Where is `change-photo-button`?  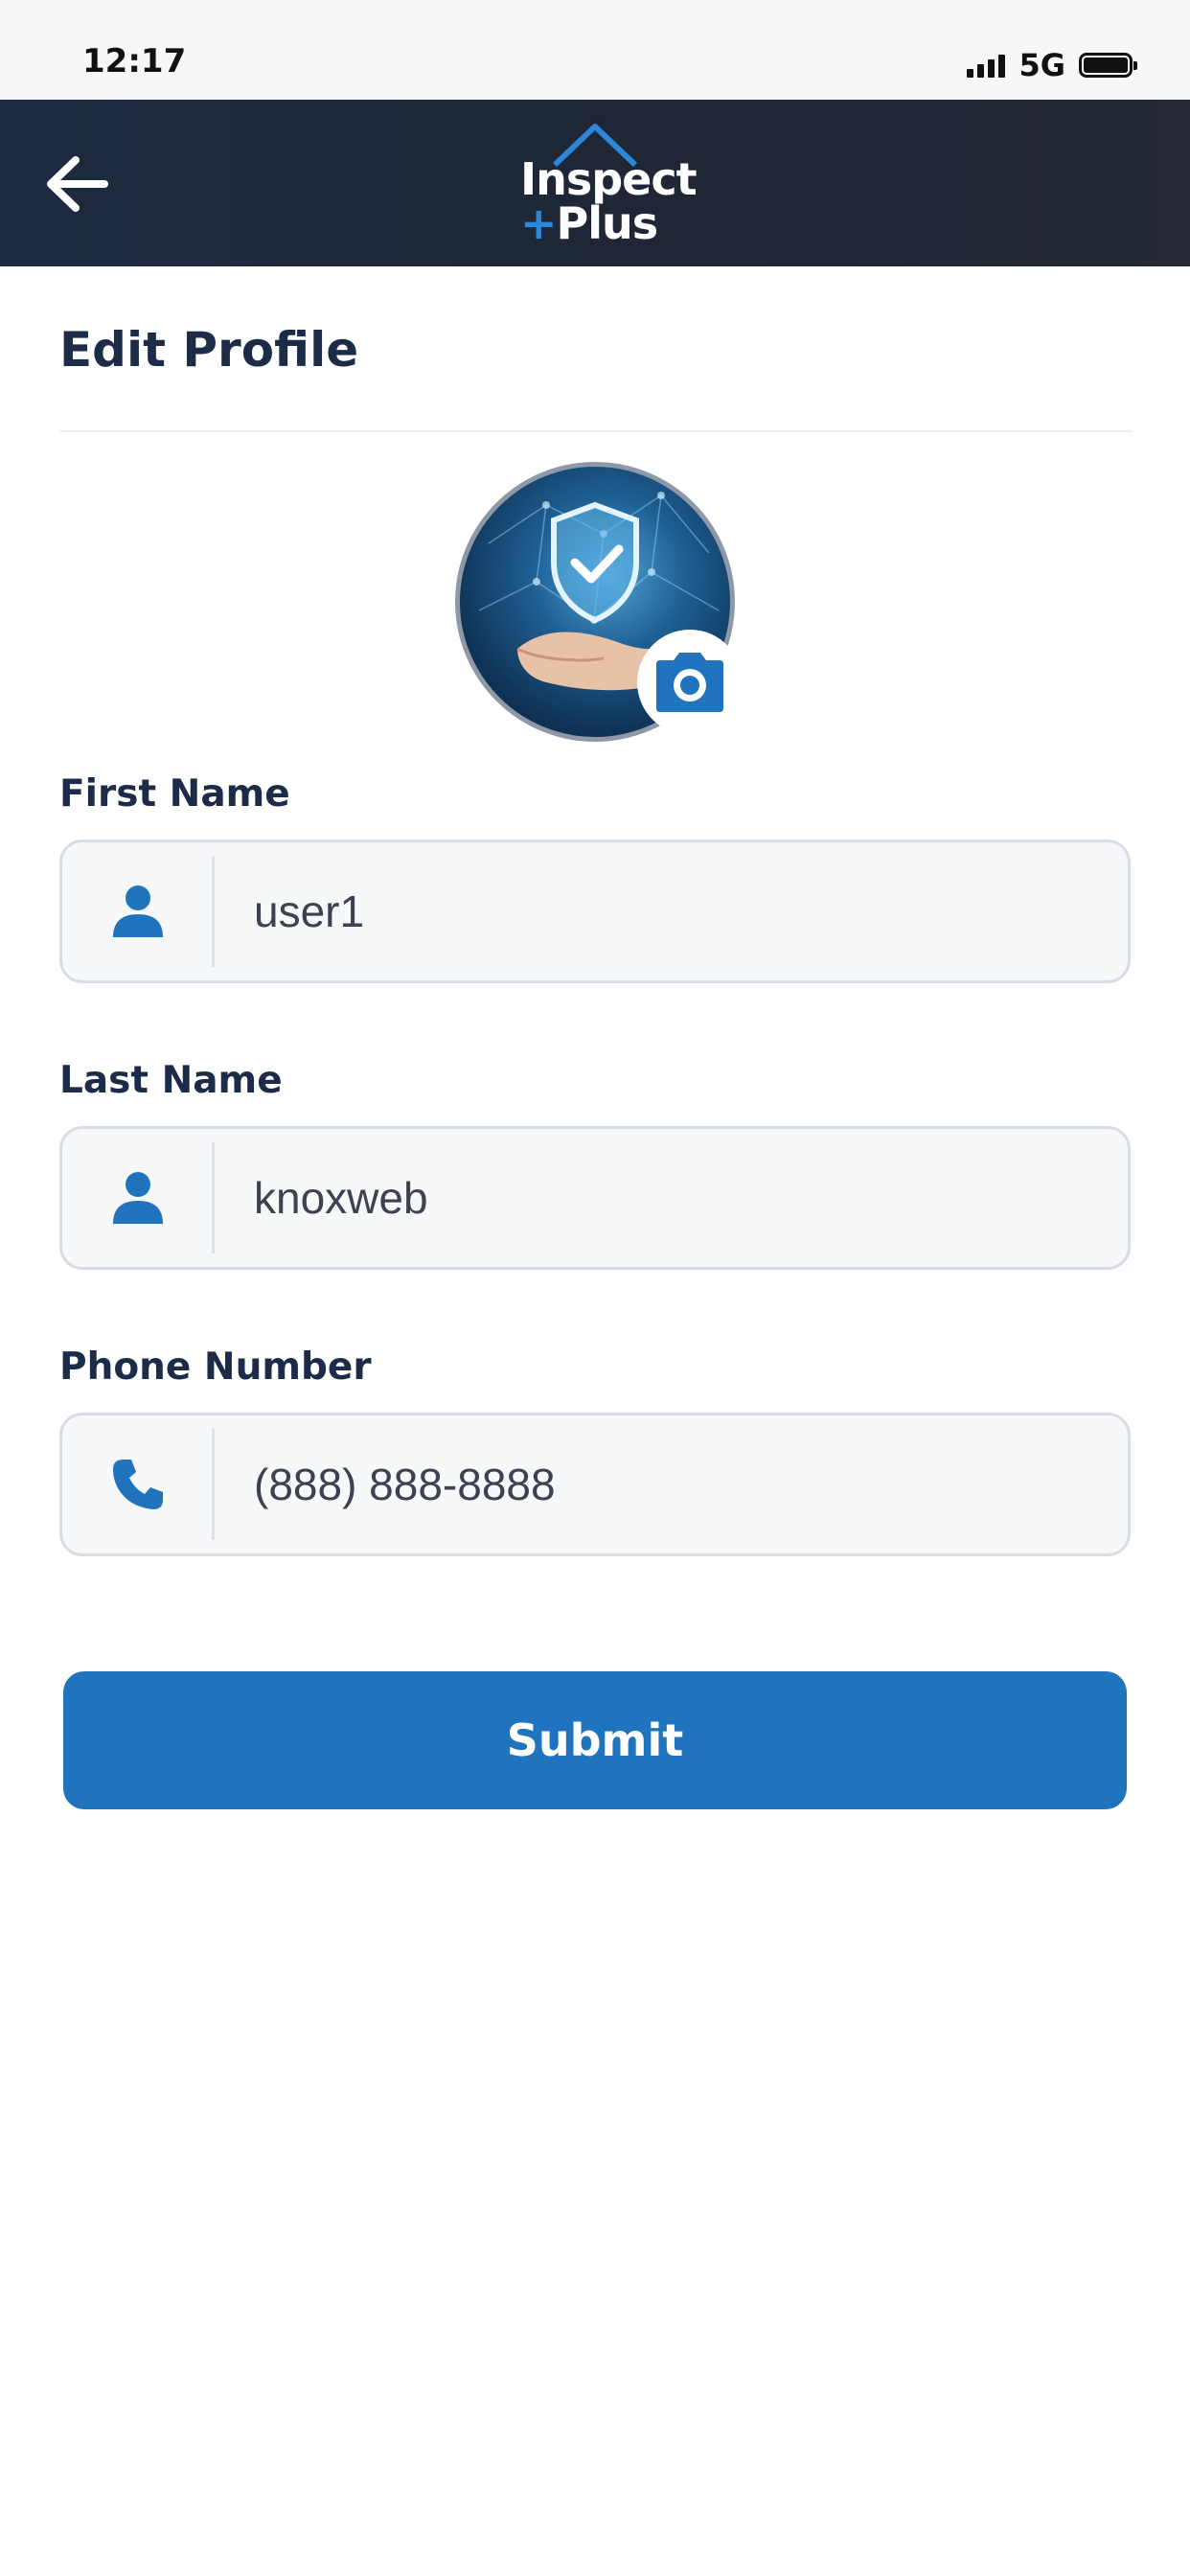
change-photo-button is located at coordinates (690, 682).